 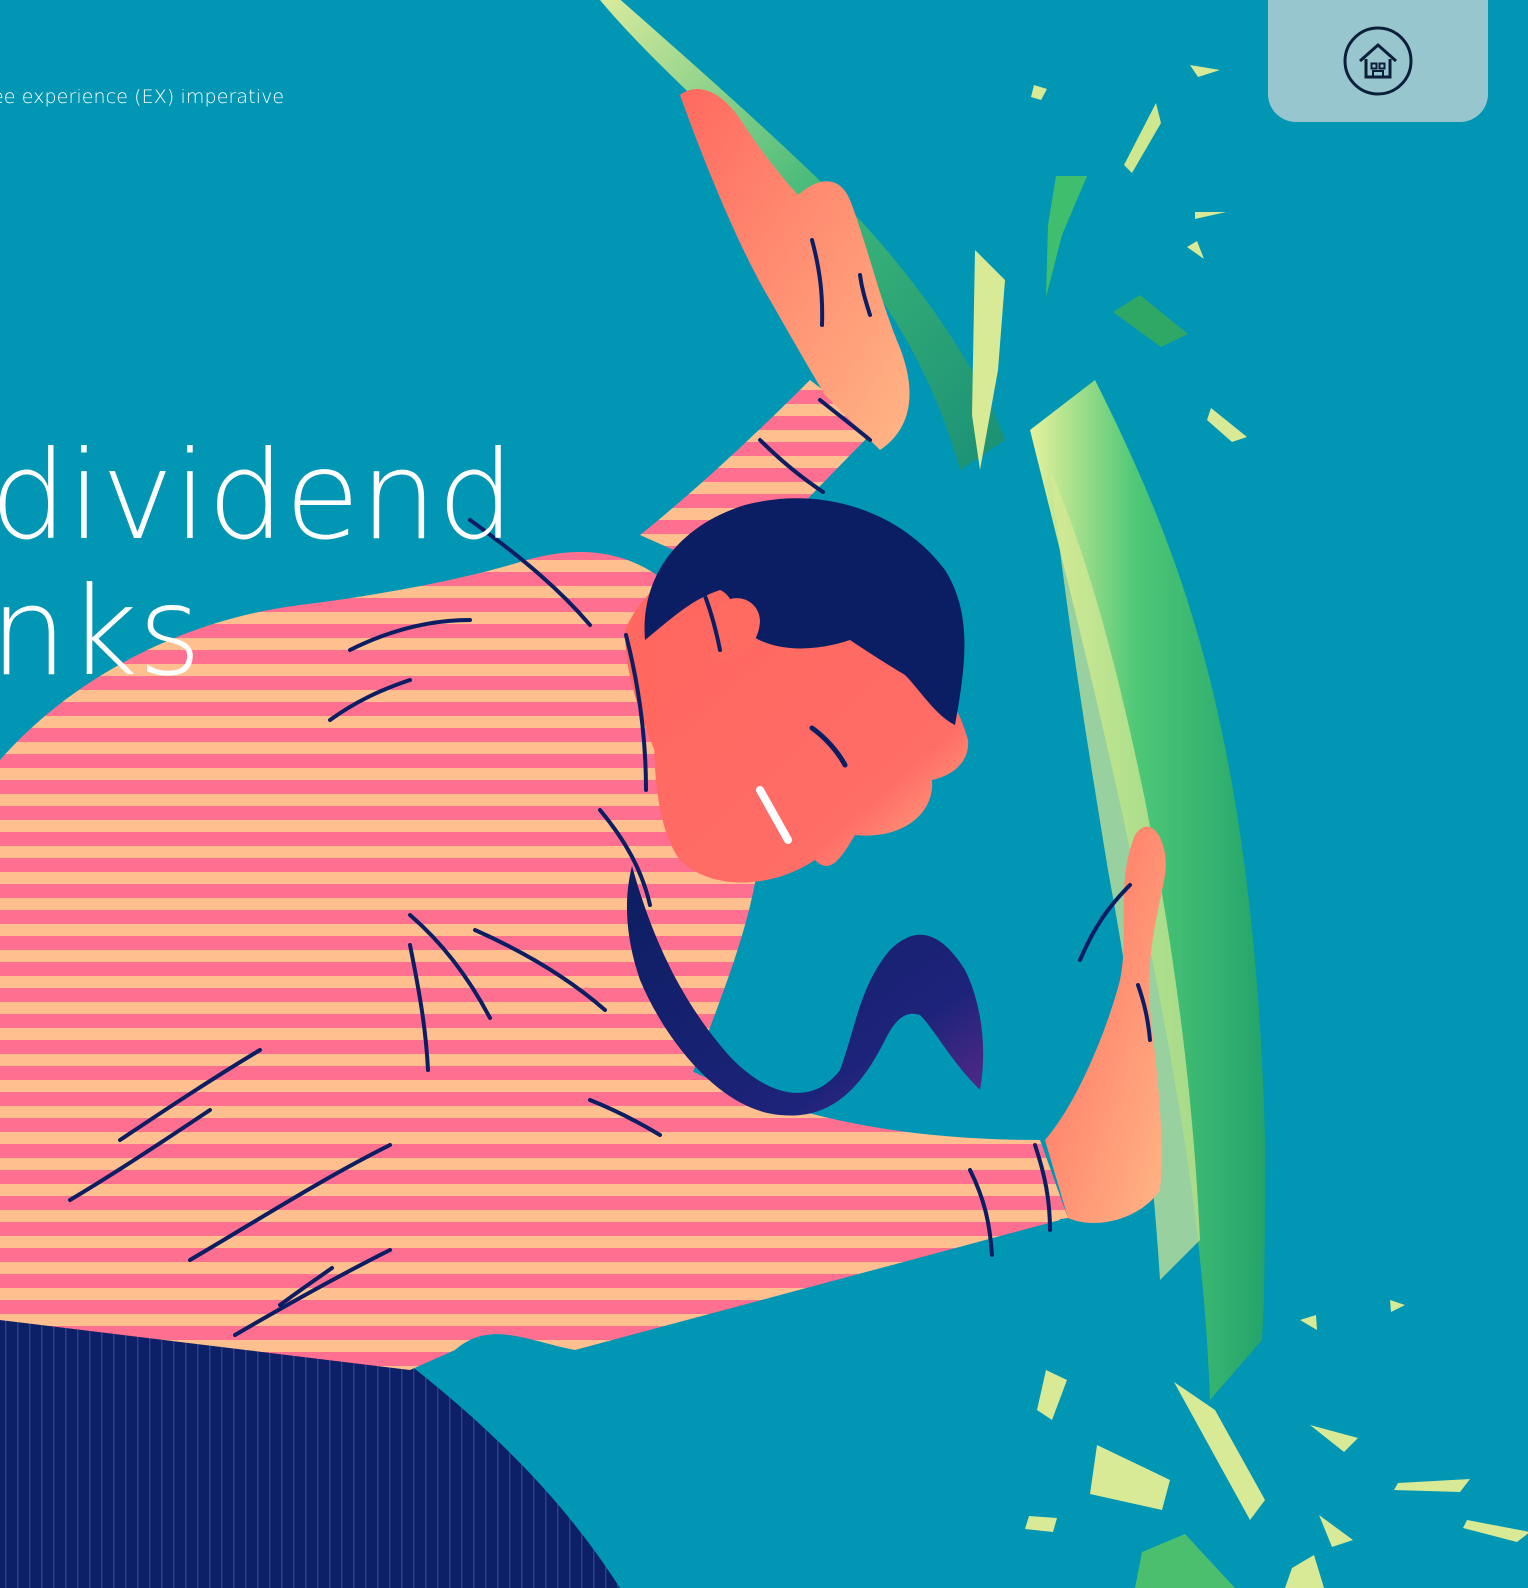 I want to click on hero-title: dividend nks, so click(x=257, y=564).